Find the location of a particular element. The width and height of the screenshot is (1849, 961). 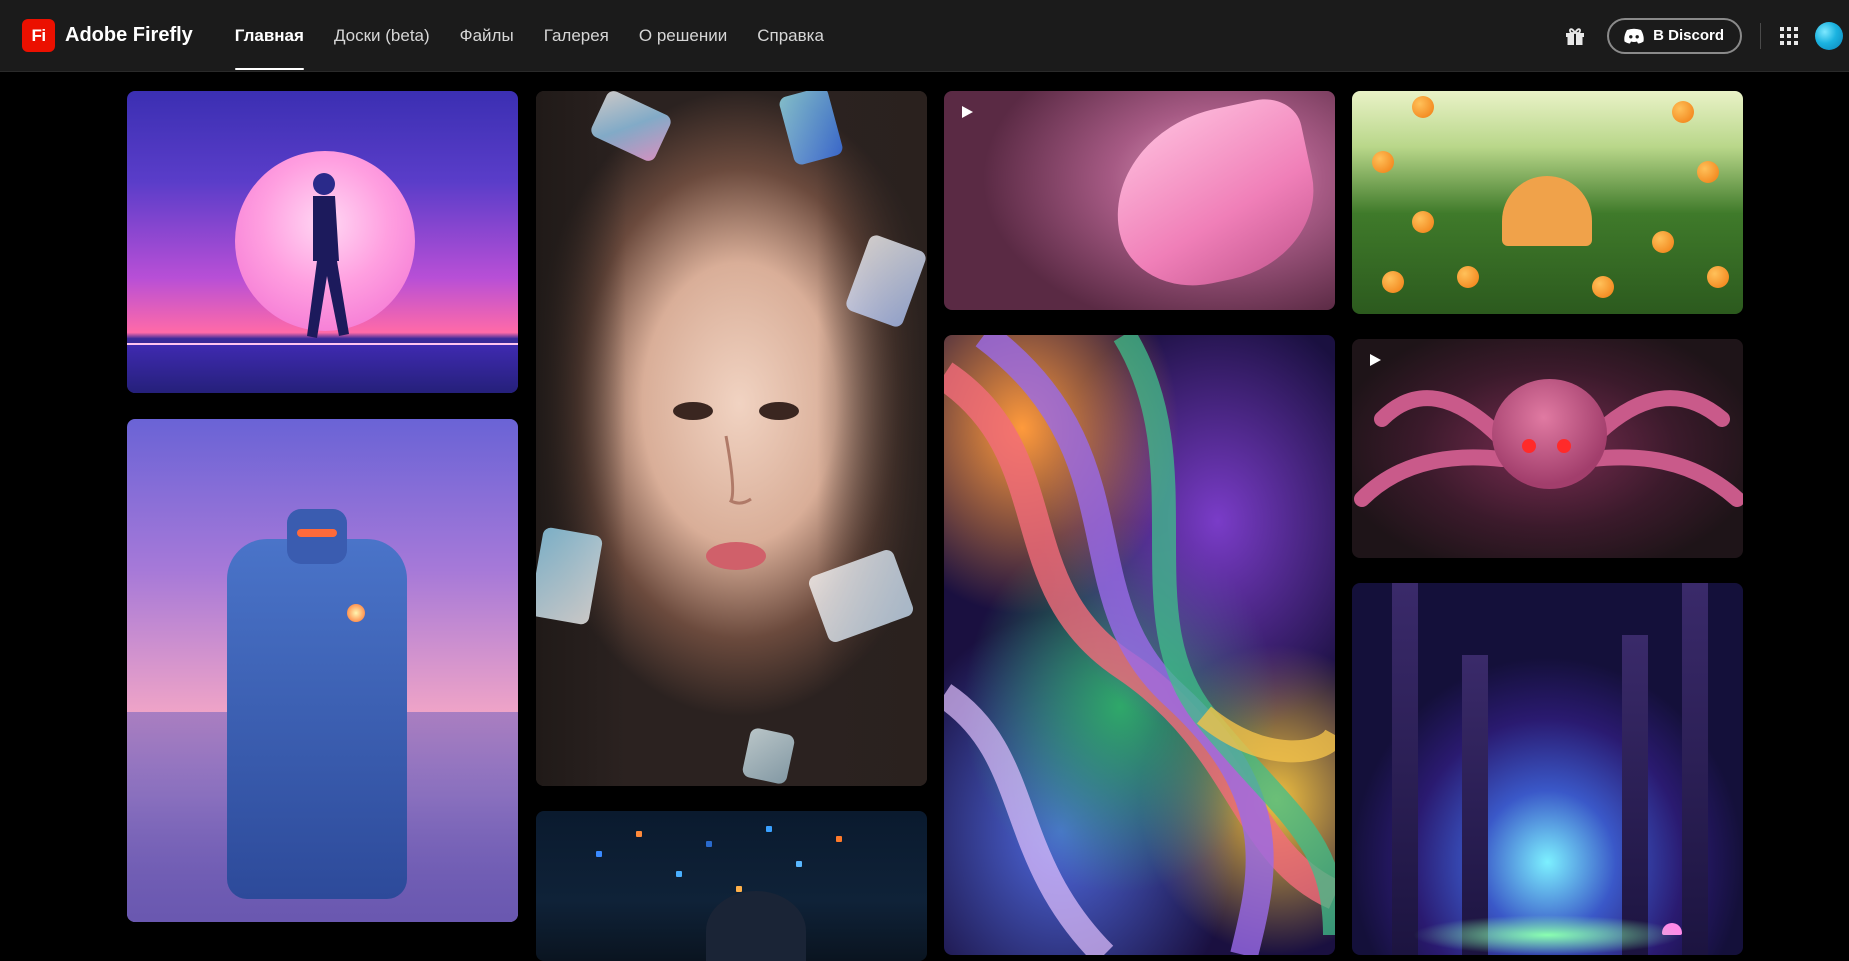

nav-item-boards: Доски (beta) is located at coordinates (382, 36).